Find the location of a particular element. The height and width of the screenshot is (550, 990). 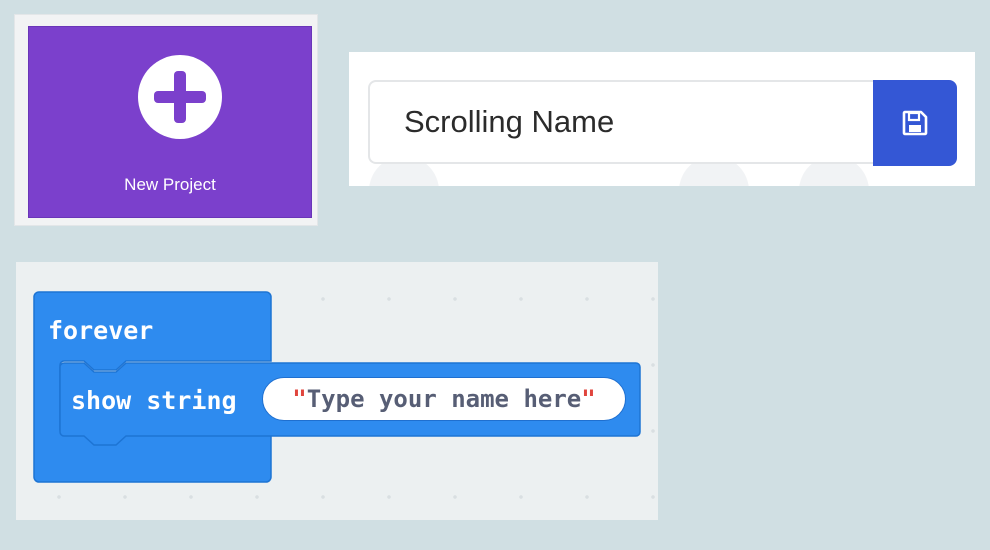

new-project-frame: New Project is located at coordinates (166, 120).